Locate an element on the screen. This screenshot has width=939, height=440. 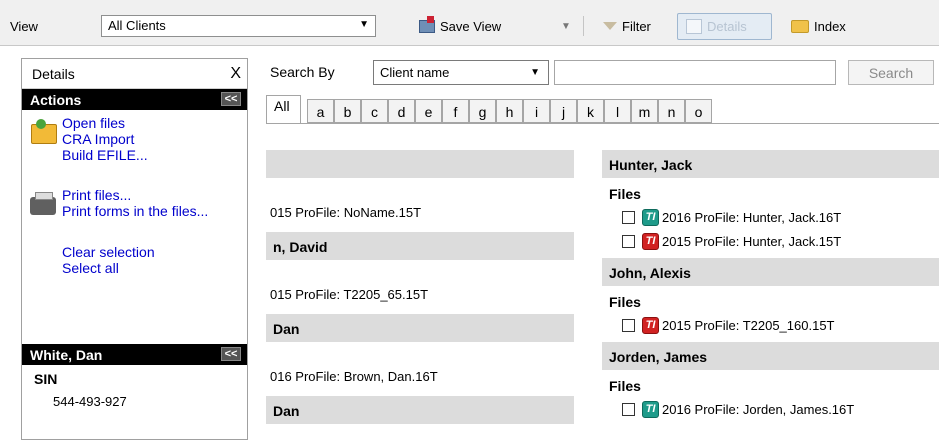
details-label: Details is located at coordinates (727, 26).